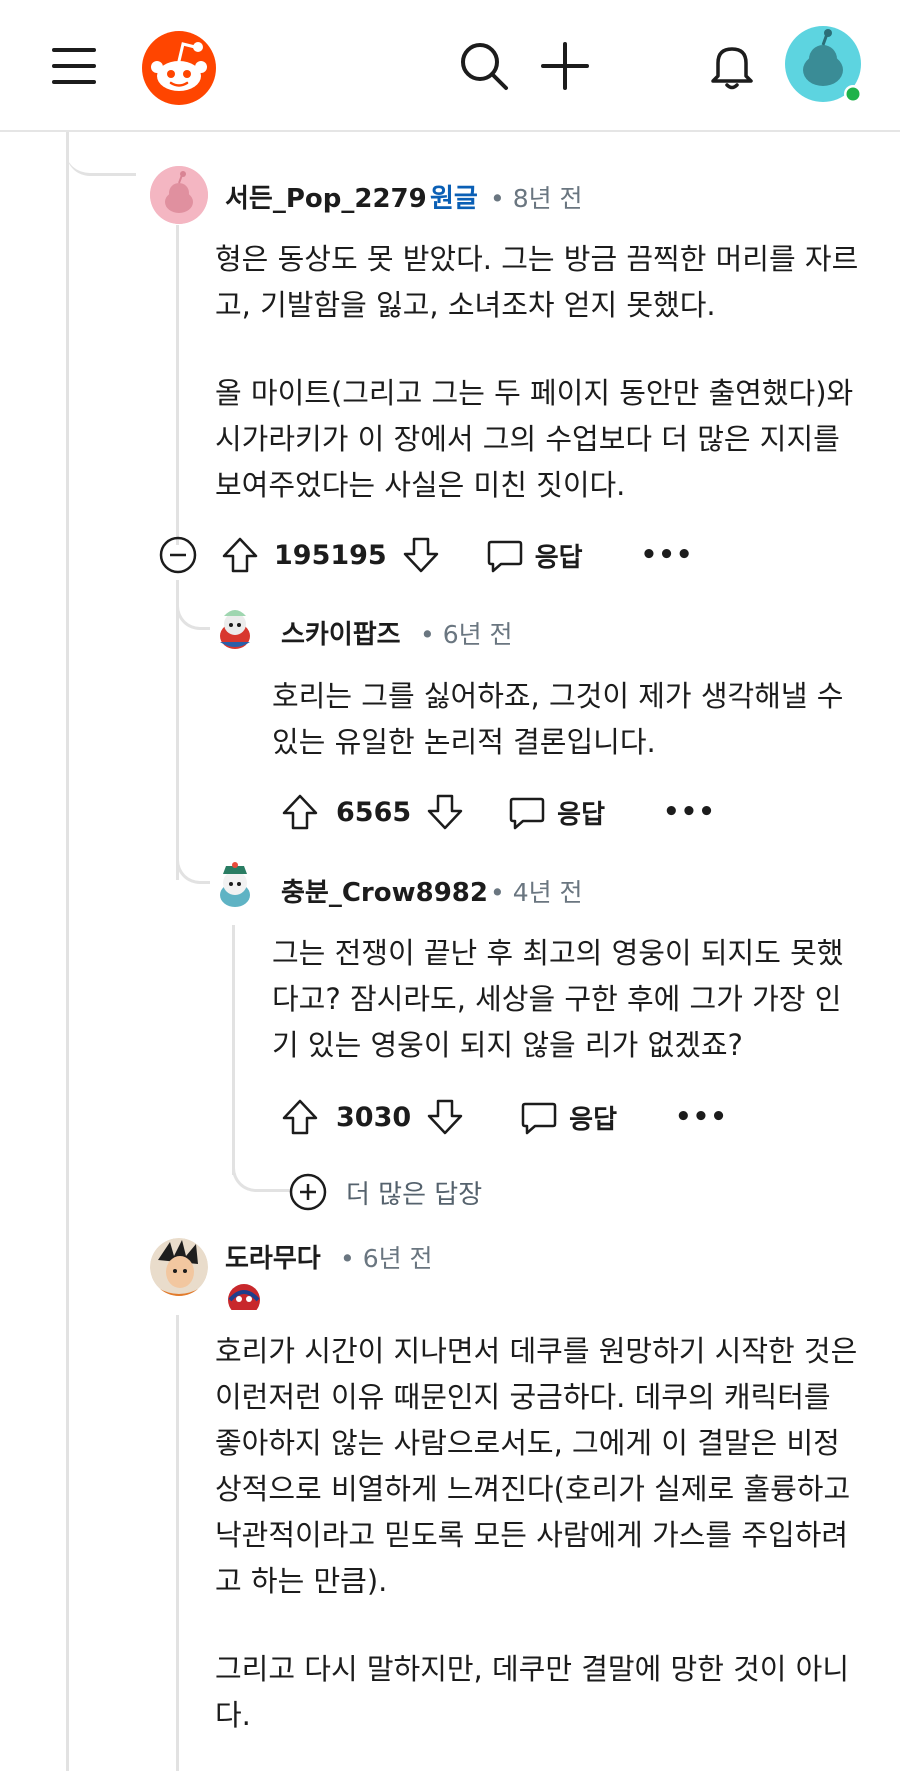 Image resolution: width=900 pixels, height=1771 pixels. What do you see at coordinates (308, 1192) in the screenshot?
I see `expand-icon` at bounding box center [308, 1192].